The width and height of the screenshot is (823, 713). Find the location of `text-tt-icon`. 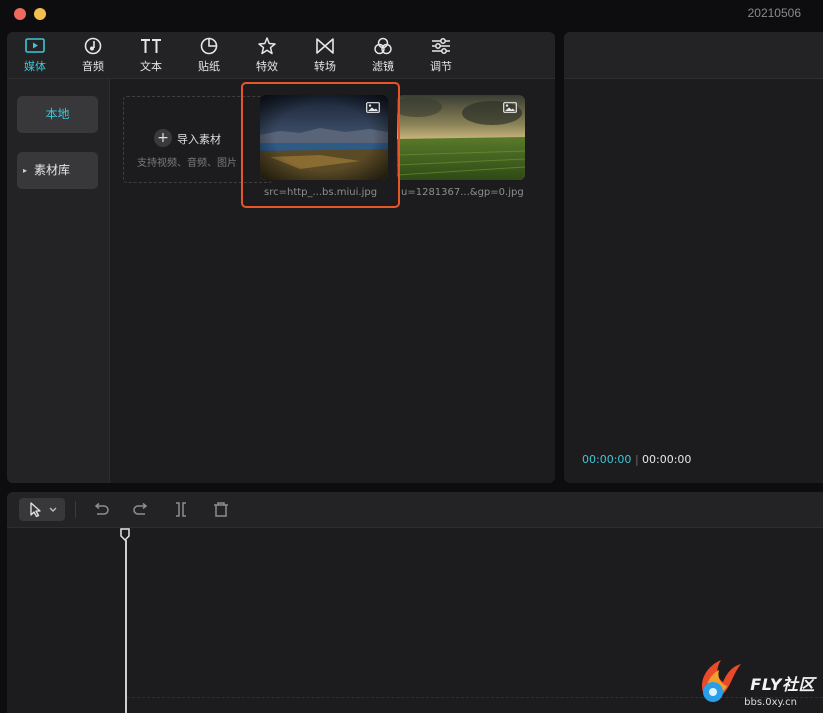

text-tt-icon is located at coordinates (151, 46).